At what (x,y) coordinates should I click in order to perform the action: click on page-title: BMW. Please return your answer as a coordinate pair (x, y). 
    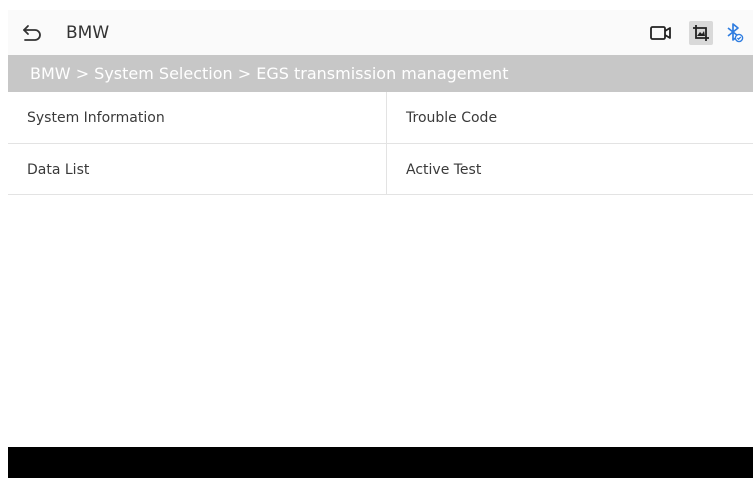
    Looking at the image, I should click on (88, 33).